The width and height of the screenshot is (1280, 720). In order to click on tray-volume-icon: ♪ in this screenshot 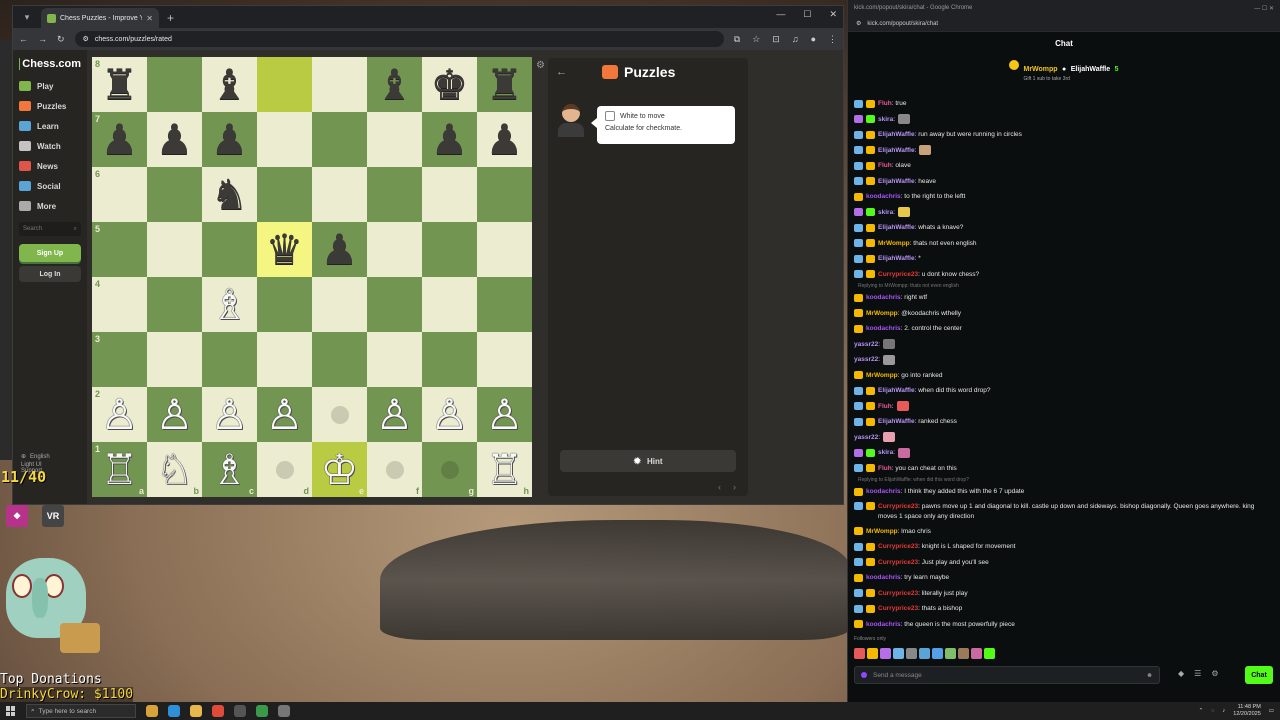, I will do `click(1224, 711)`.